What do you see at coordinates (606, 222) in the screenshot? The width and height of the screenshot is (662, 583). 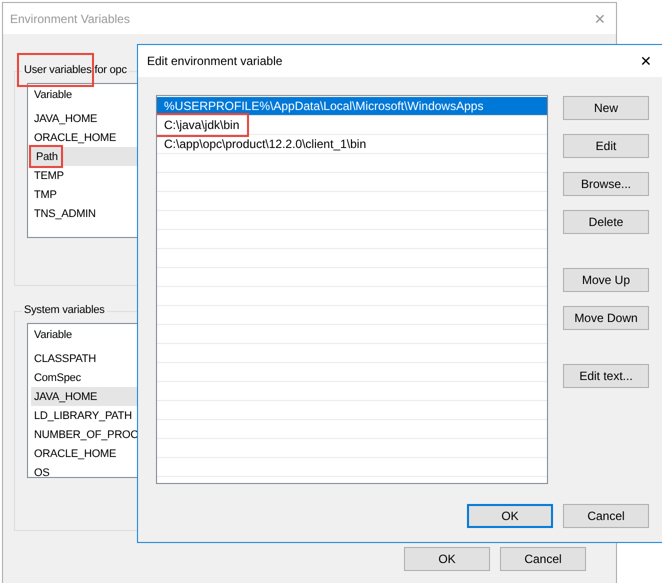 I see `action-button: Delete` at bounding box center [606, 222].